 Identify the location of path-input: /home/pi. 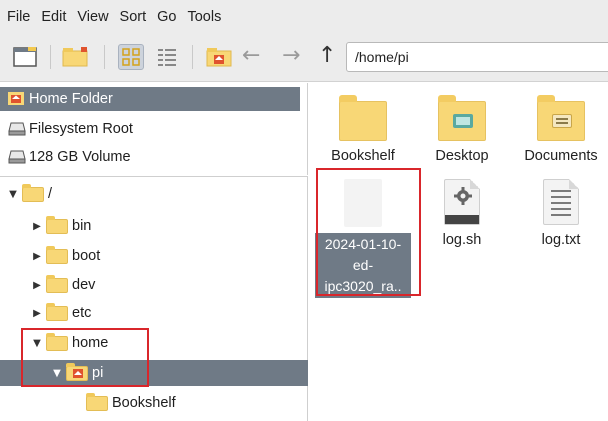
(477, 57).